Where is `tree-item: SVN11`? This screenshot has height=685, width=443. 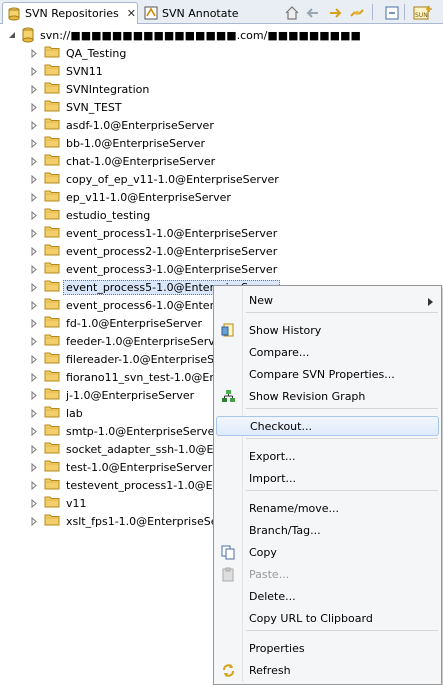 tree-item: SVN11 is located at coordinates (66, 71).